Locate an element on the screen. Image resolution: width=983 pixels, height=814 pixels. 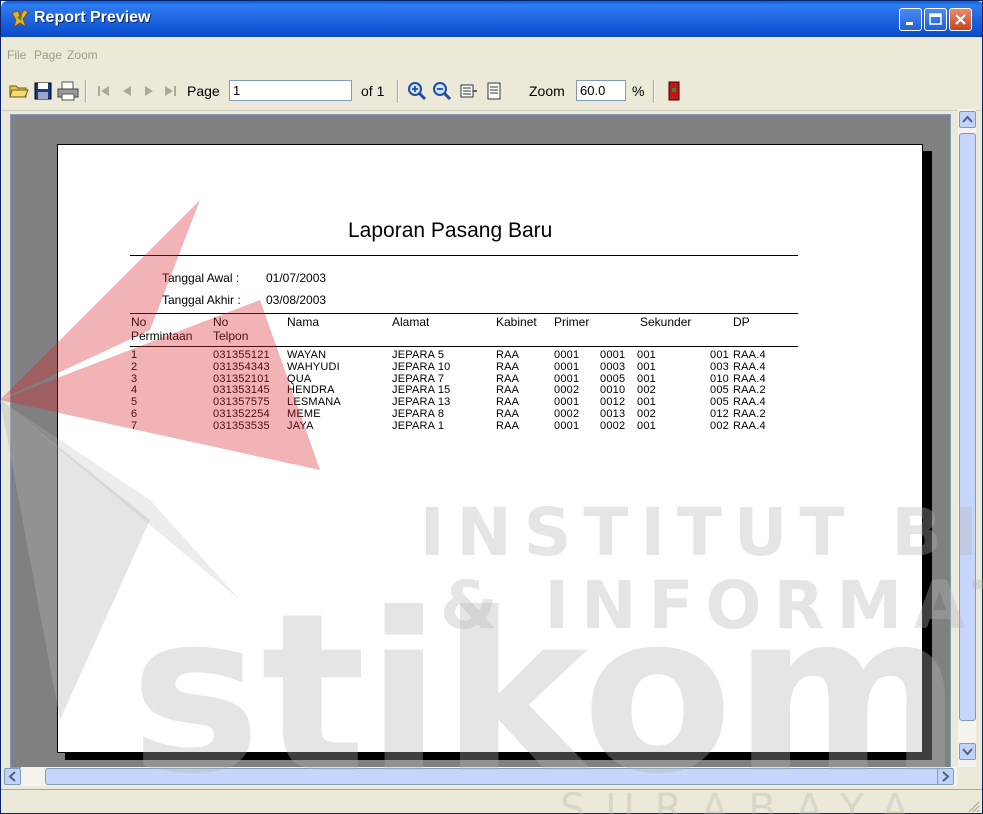
report-title: Laporan Pasang Baru is located at coordinates (450, 230).